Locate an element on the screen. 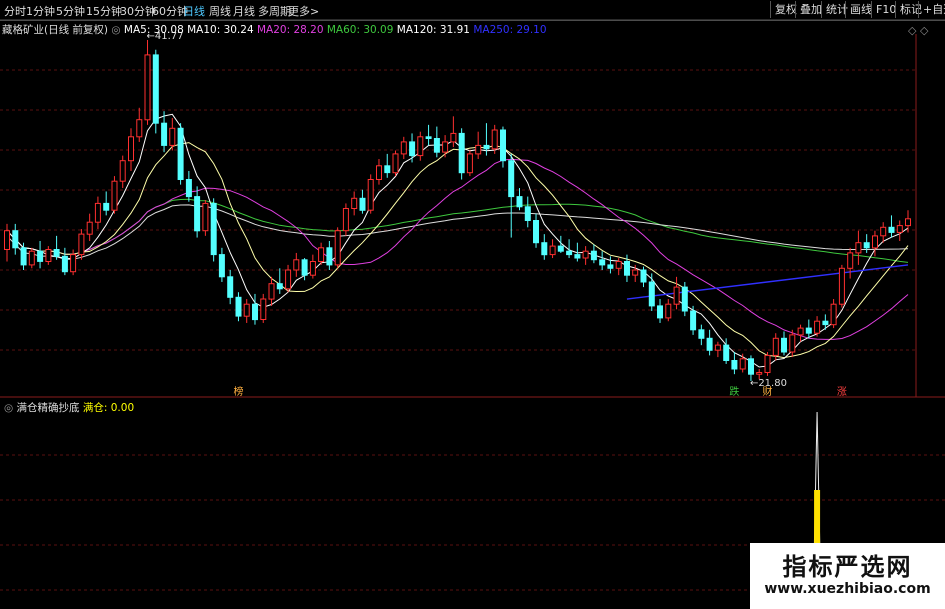  ma-legend-item: MA60: 30.09 is located at coordinates (361, 30).